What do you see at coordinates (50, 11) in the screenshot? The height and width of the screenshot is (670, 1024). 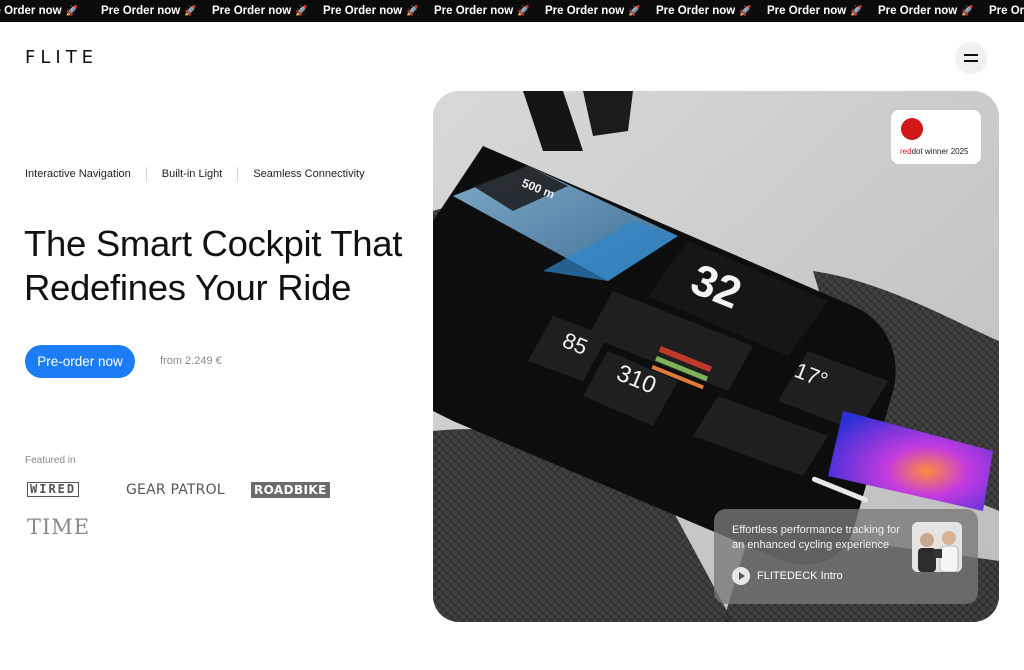 I see `ticker-item: re Order now🚀` at bounding box center [50, 11].